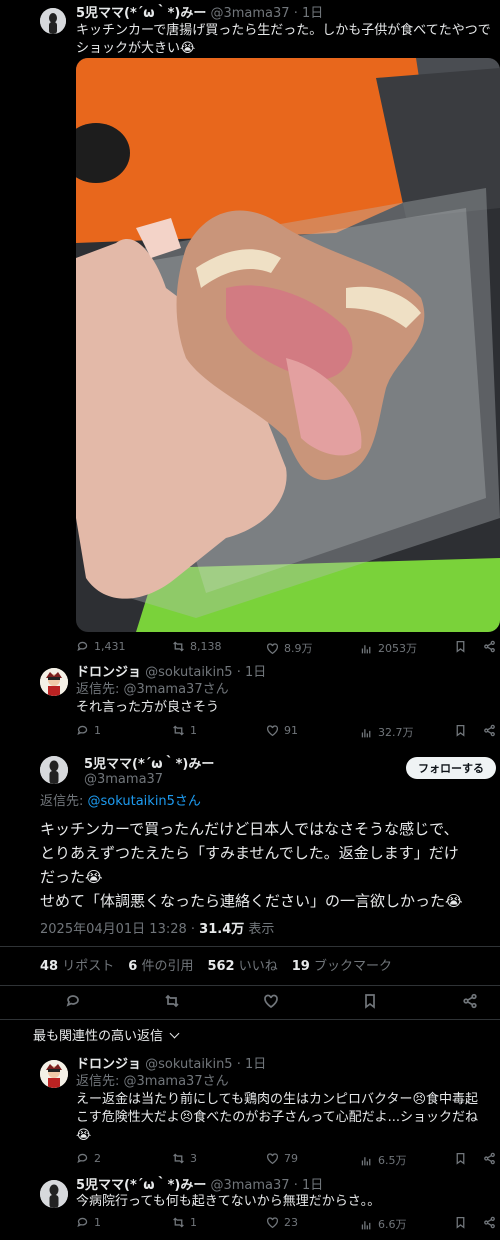 This screenshot has height=1240, width=500. I want to click on like-button: 79, so click(282, 1158).